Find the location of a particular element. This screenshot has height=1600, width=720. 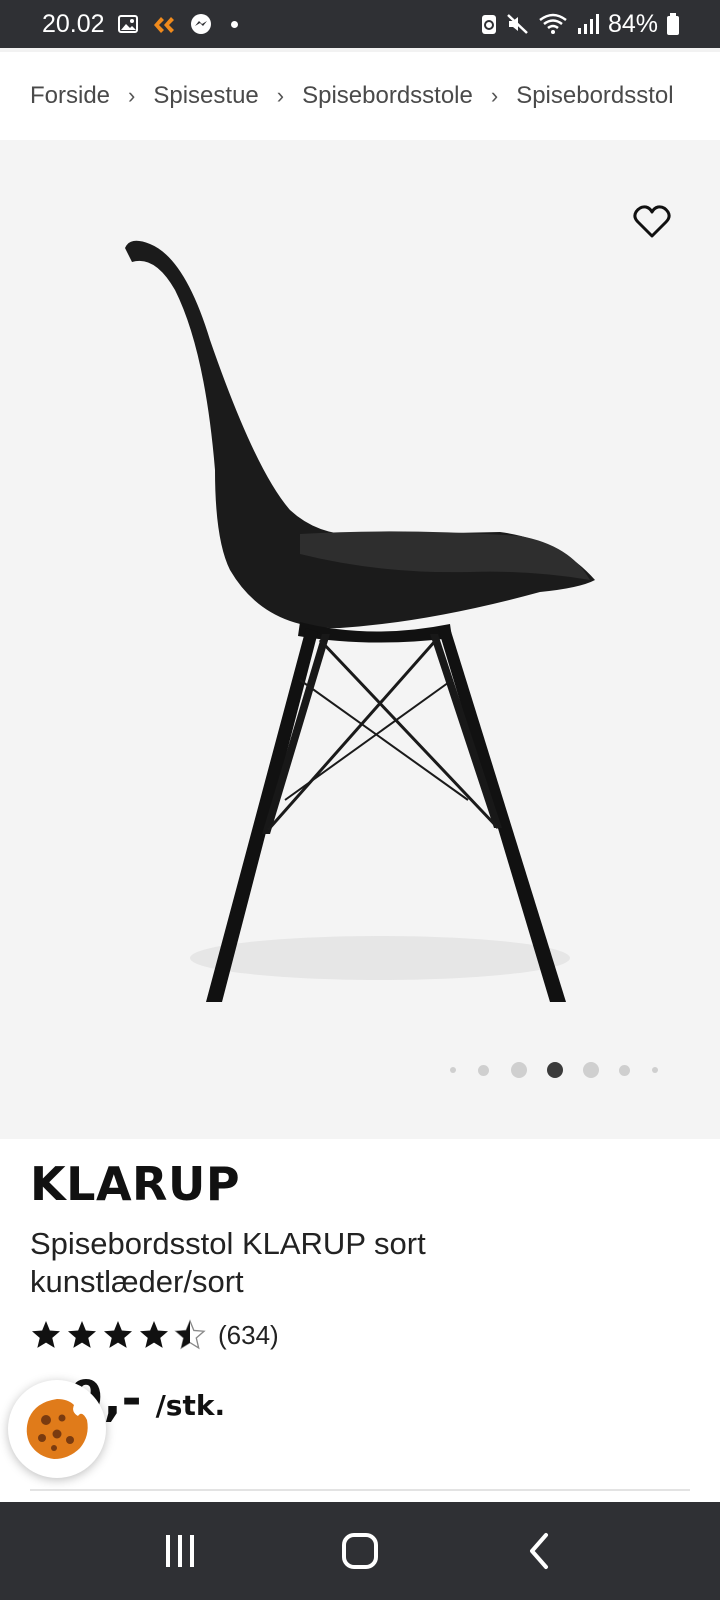

battery-saver-icon is located at coordinates (489, 24).